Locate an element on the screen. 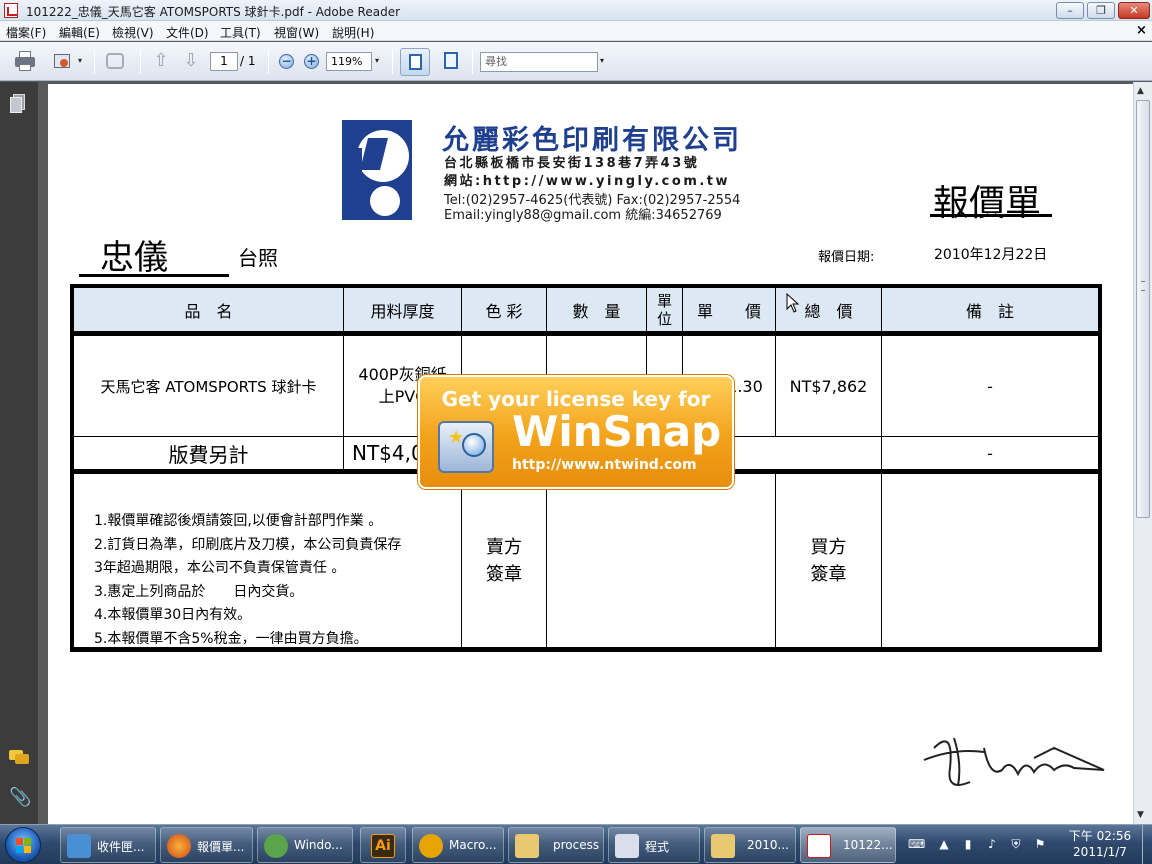 The height and width of the screenshot is (864, 1152). restore-icon: ❐ is located at coordinates (1101, 10).